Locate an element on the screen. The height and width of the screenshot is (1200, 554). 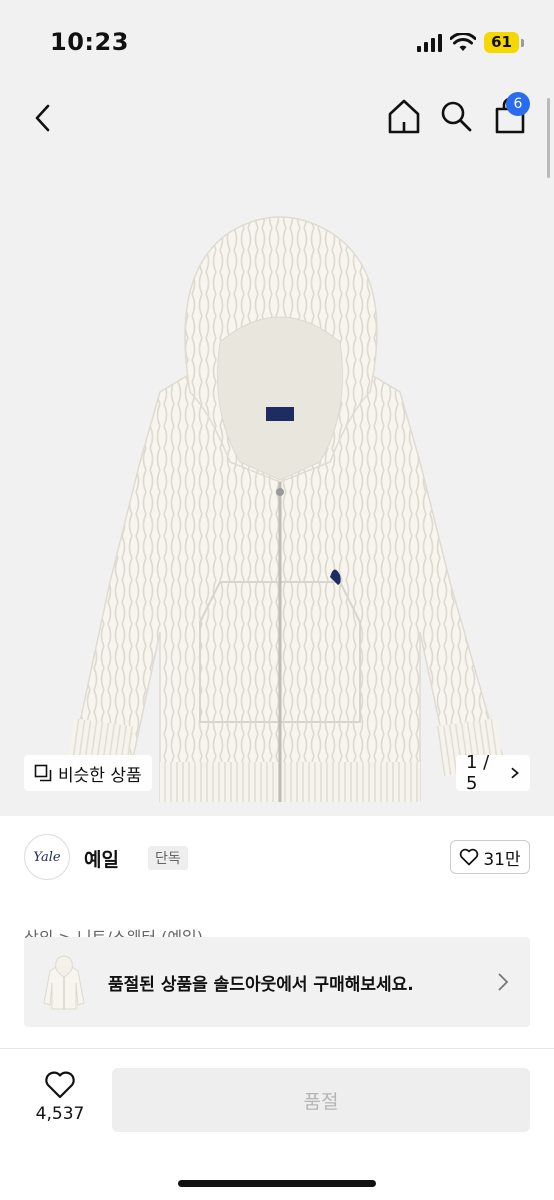
status-indicators: 61 is located at coordinates (470, 42).